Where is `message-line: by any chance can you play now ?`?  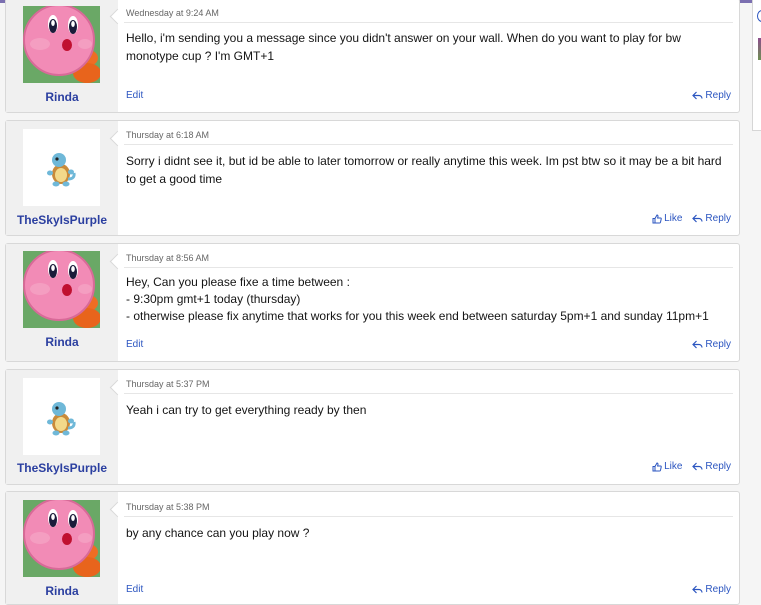
message-line: by any chance can you play now ? is located at coordinates (218, 533).